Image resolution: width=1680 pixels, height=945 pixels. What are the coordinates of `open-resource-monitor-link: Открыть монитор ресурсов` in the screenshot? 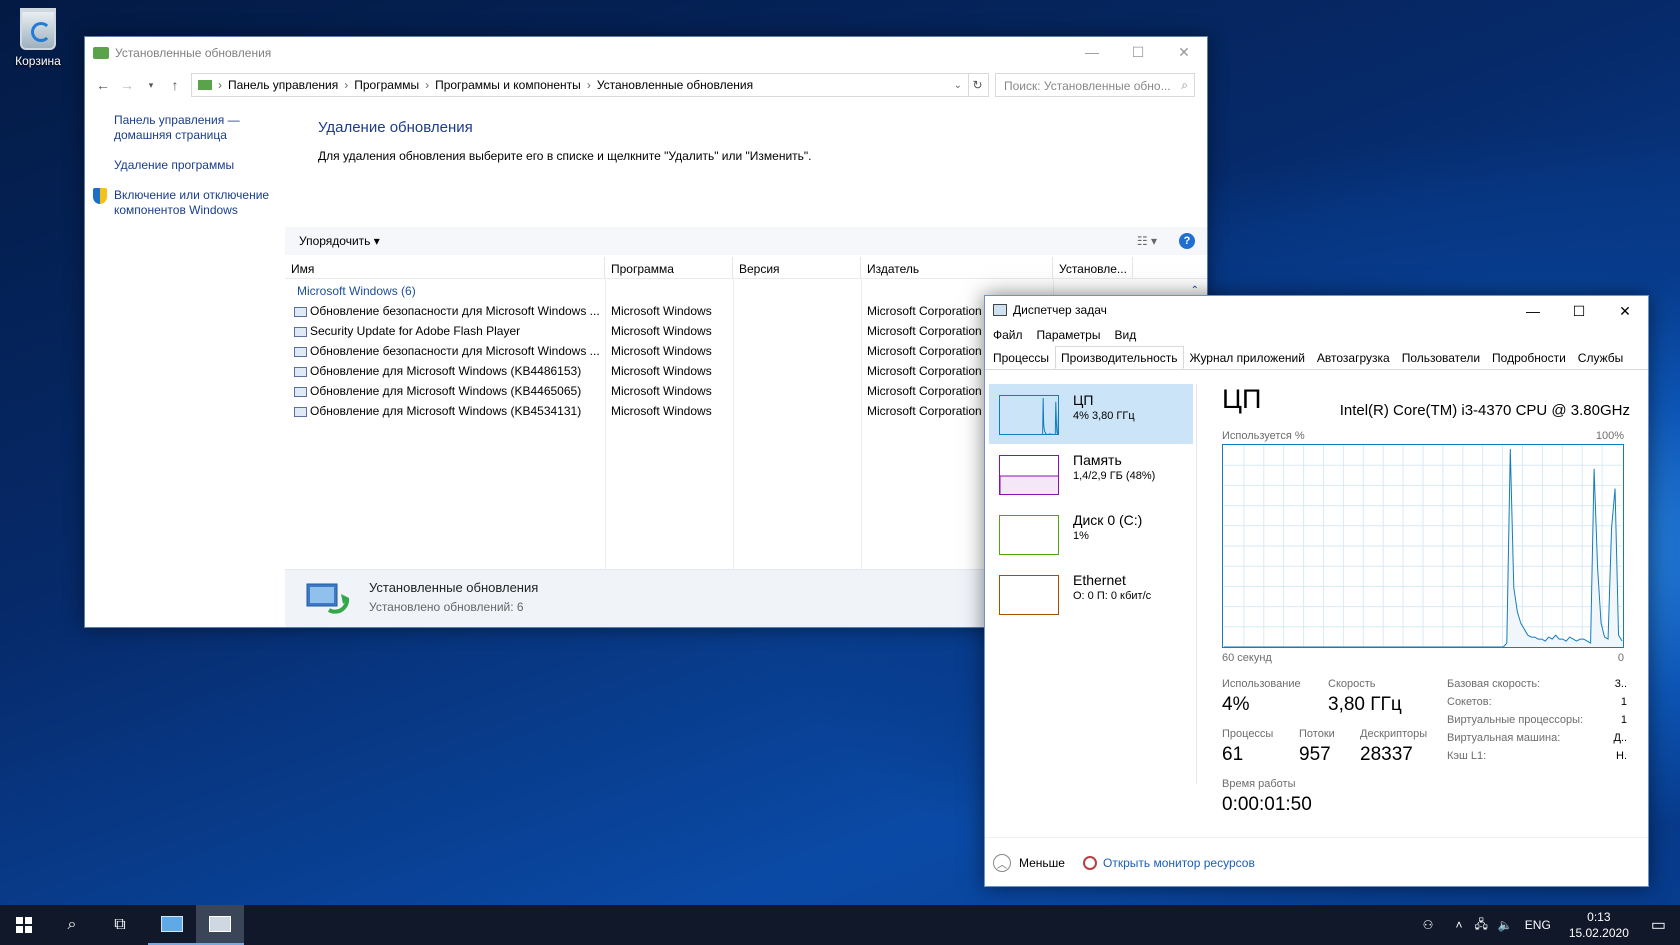 It's located at (1179, 863).